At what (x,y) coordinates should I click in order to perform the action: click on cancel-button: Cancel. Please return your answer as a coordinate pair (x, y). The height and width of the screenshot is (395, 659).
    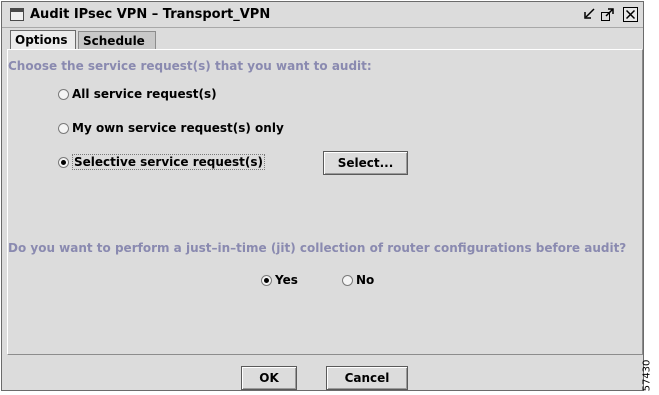
    Looking at the image, I should click on (367, 378).